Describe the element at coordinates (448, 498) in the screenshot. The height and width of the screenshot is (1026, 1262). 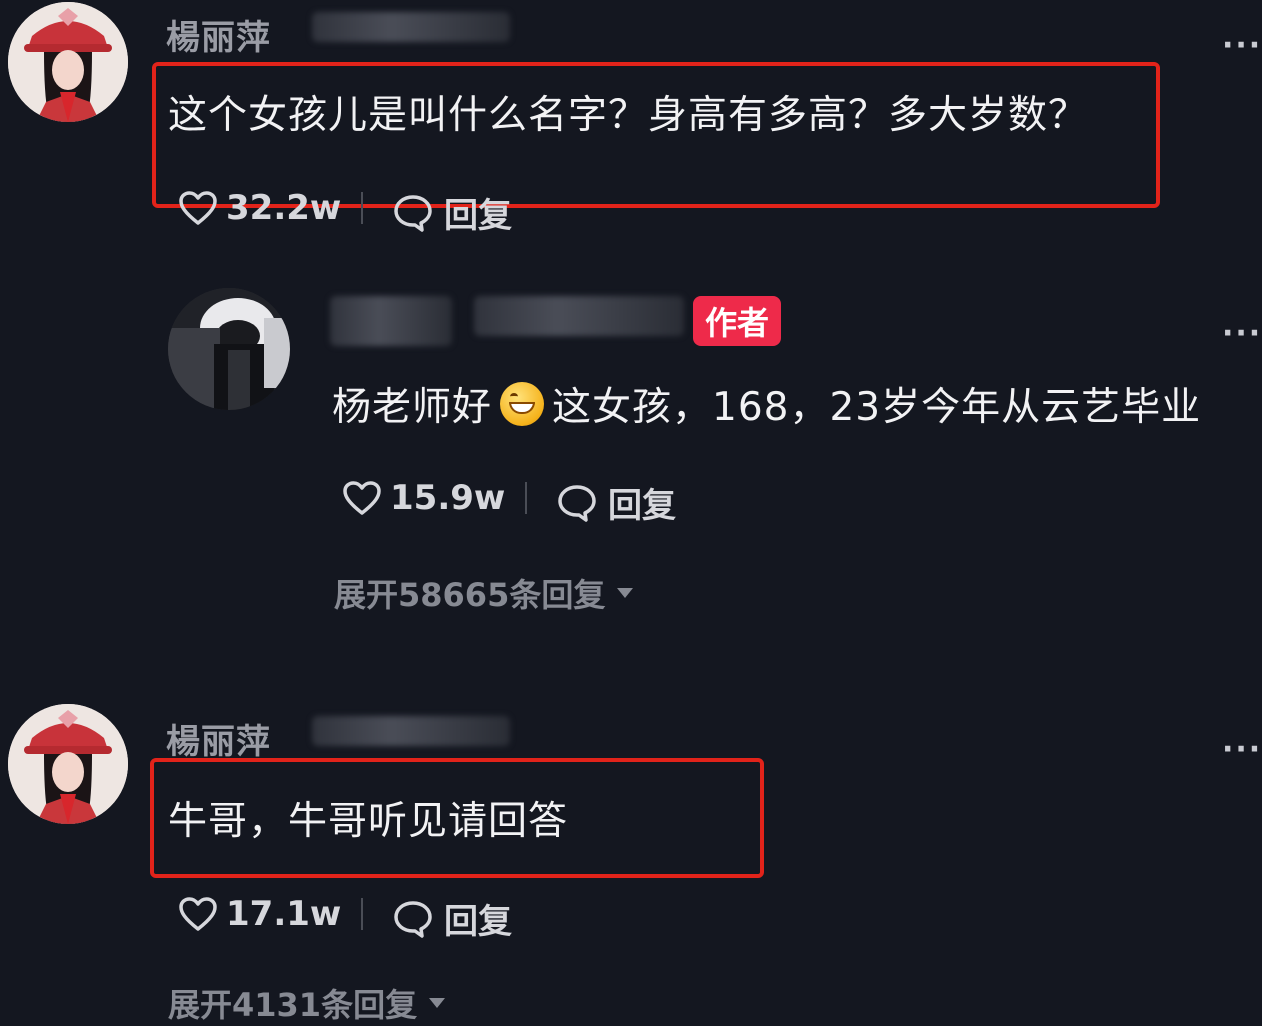
I see `like-count: 15.9w` at that location.